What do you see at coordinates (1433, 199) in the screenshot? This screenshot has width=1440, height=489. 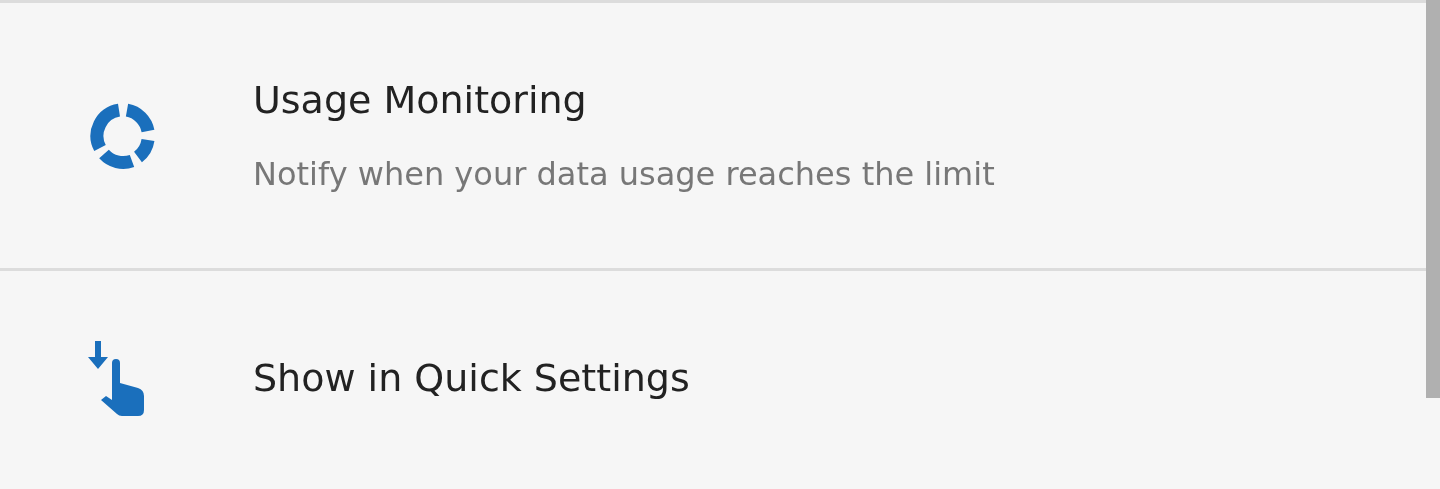 I see `scrollbar` at bounding box center [1433, 199].